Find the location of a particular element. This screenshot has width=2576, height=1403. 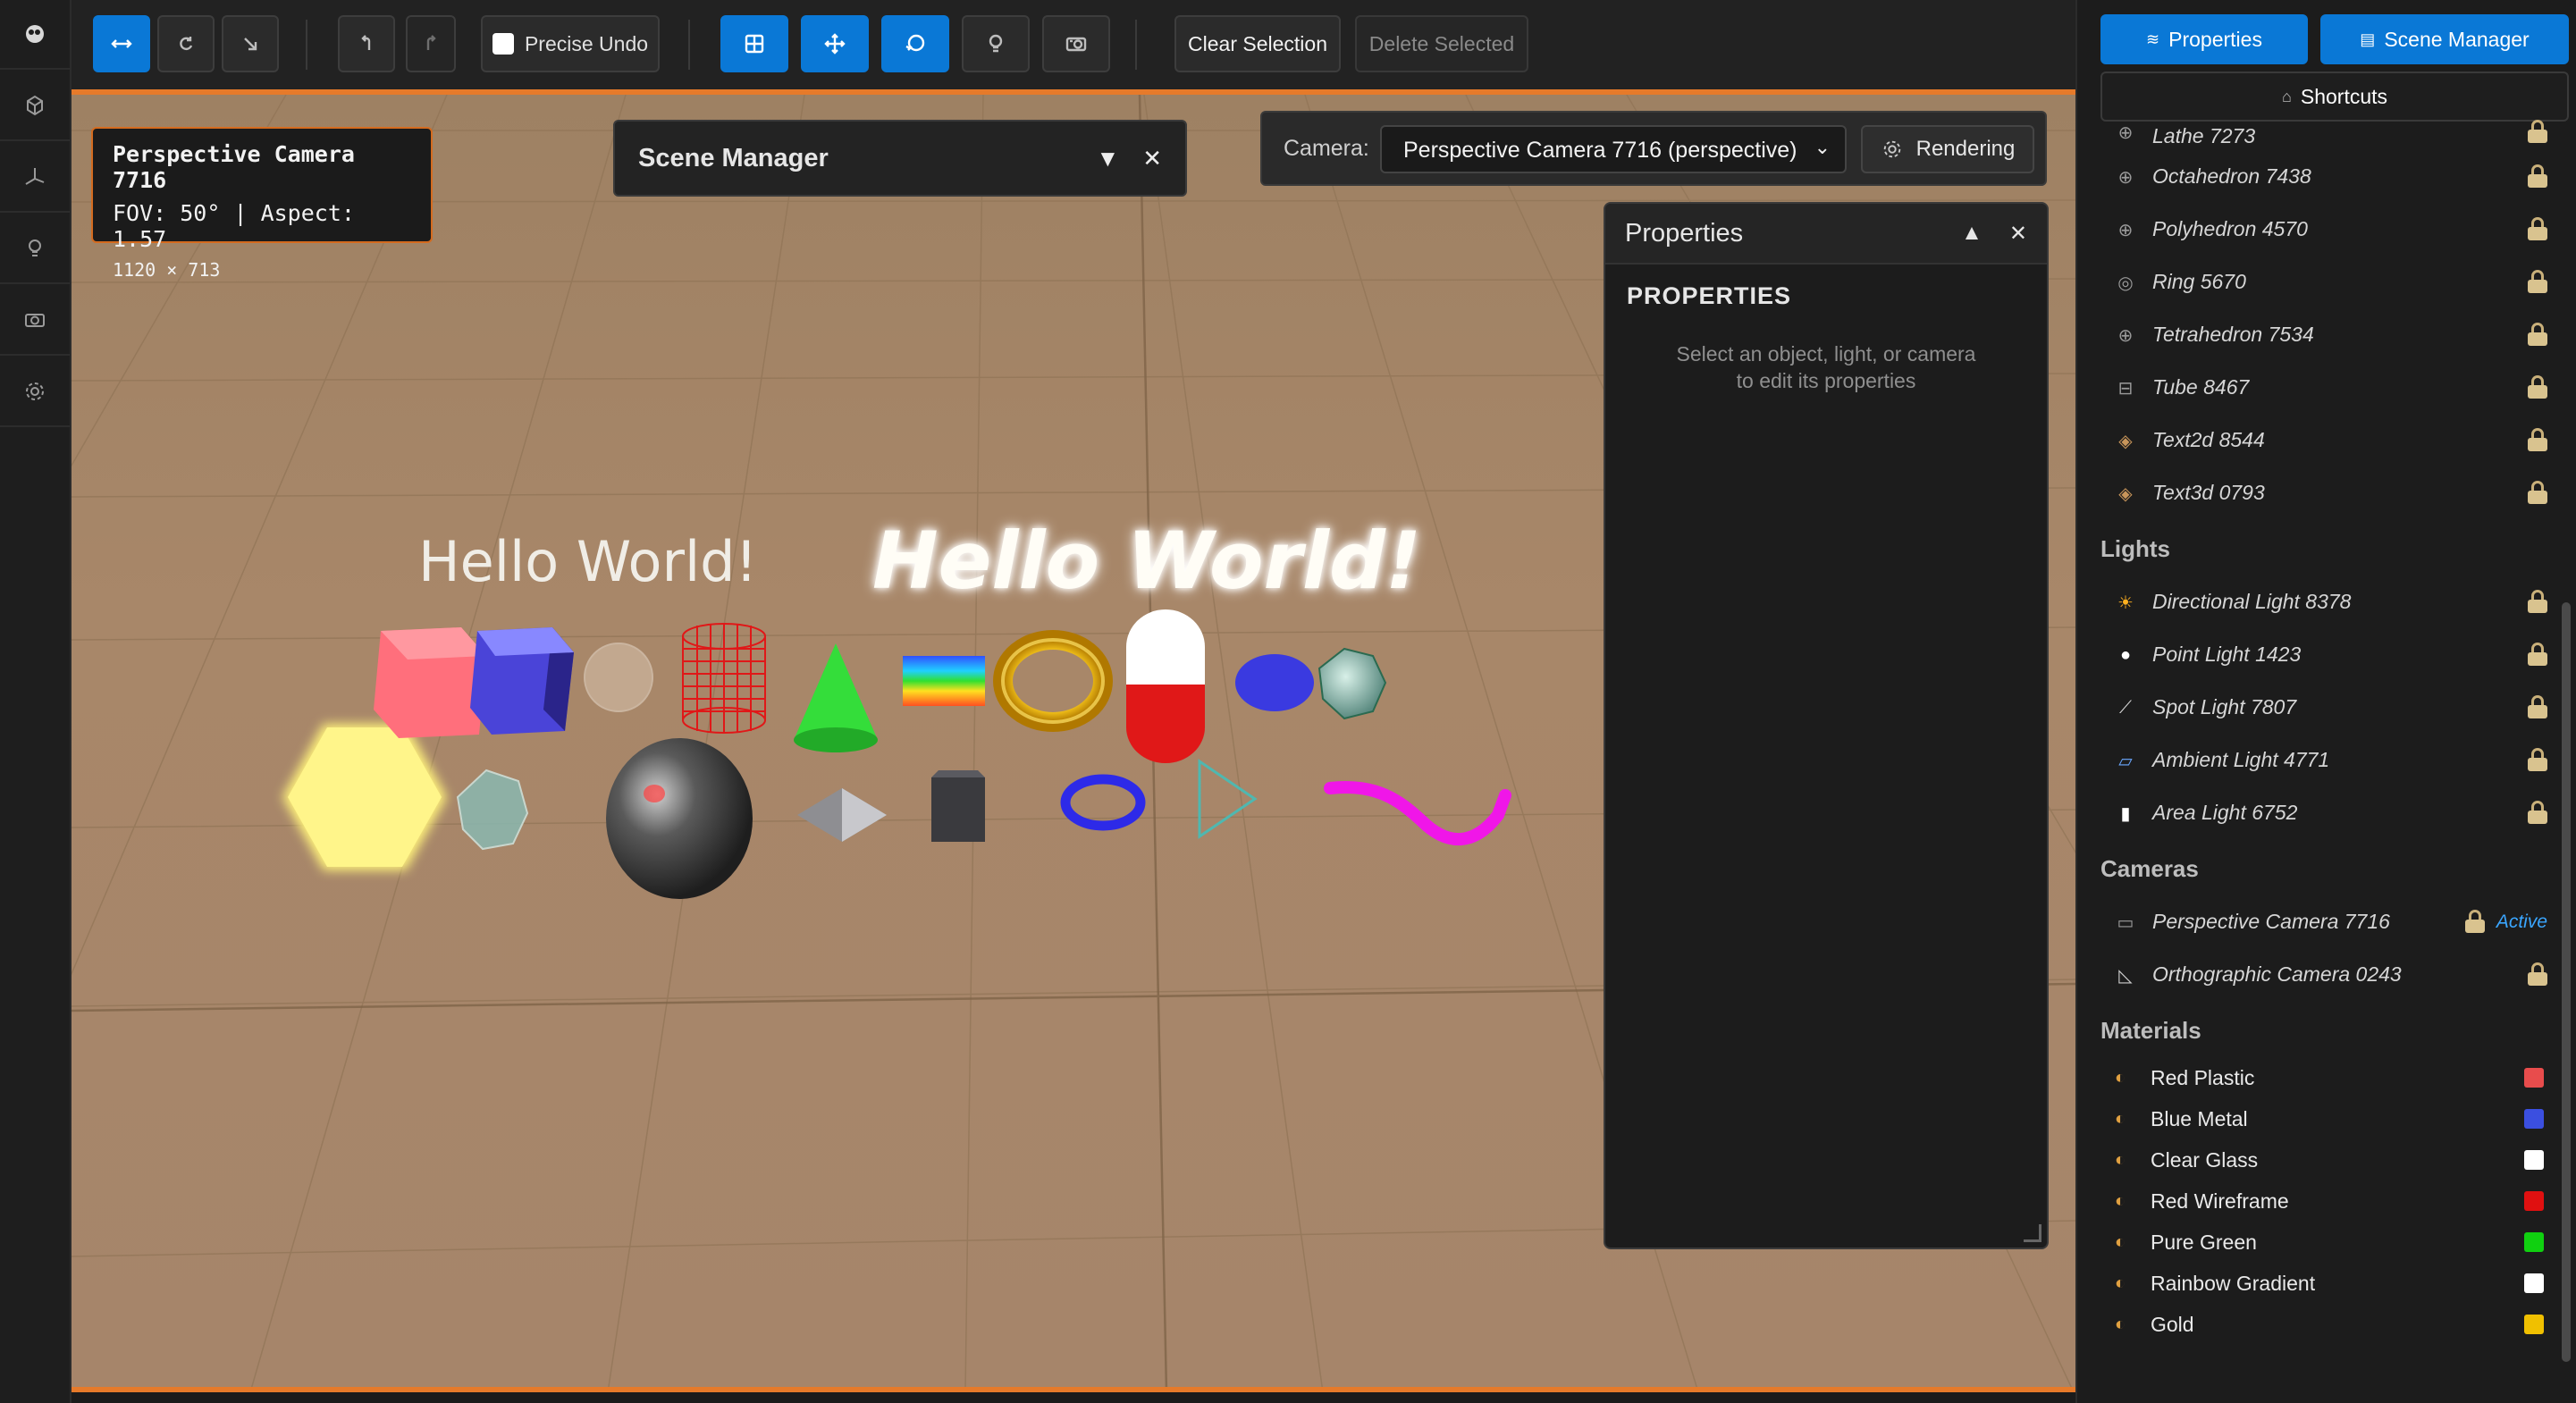

bulb-icon: ● is located at coordinates (2126, 654).